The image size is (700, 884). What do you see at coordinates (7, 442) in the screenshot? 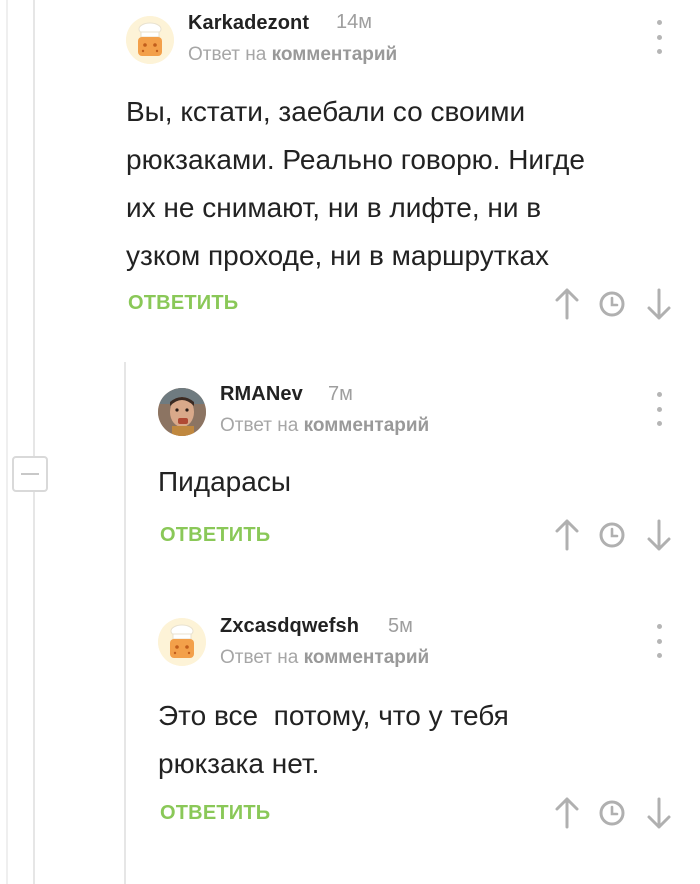
I see `thread-line-outer-left` at bounding box center [7, 442].